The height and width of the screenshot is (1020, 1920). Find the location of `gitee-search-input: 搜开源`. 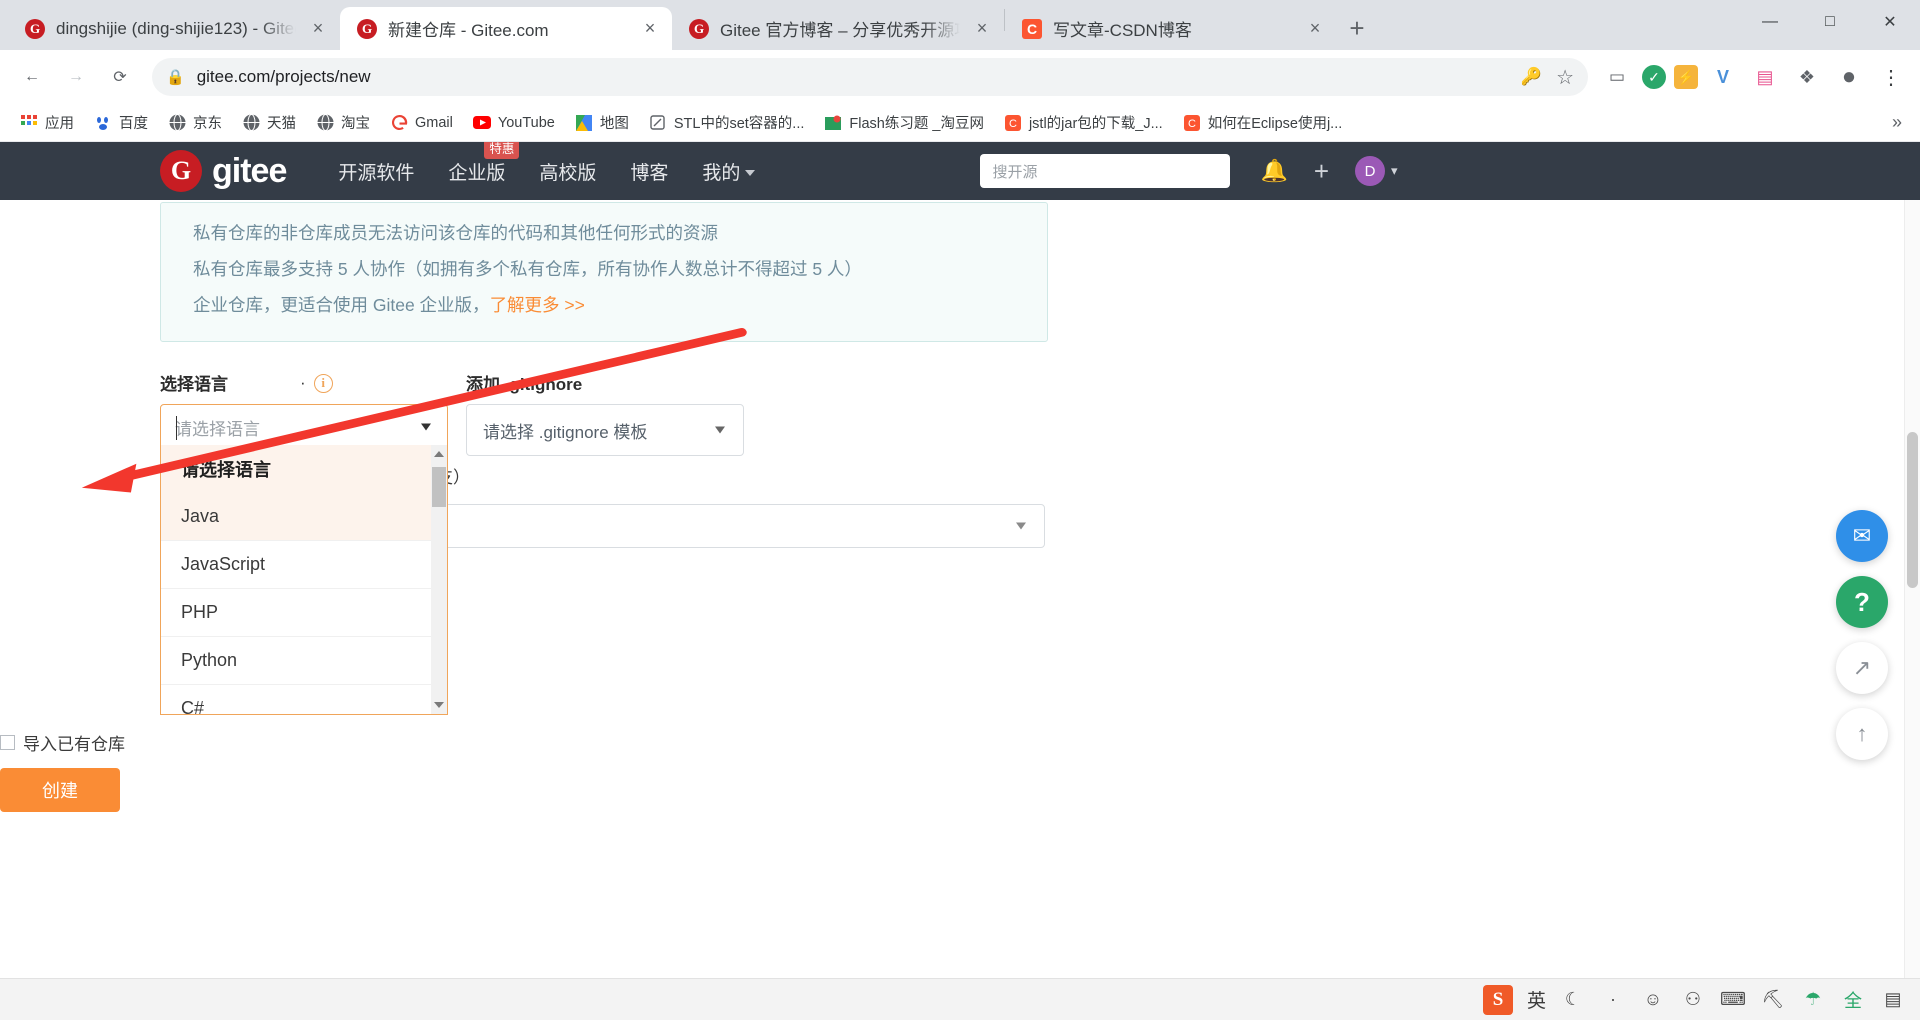

gitee-search-input: 搜开源 is located at coordinates (1105, 171).